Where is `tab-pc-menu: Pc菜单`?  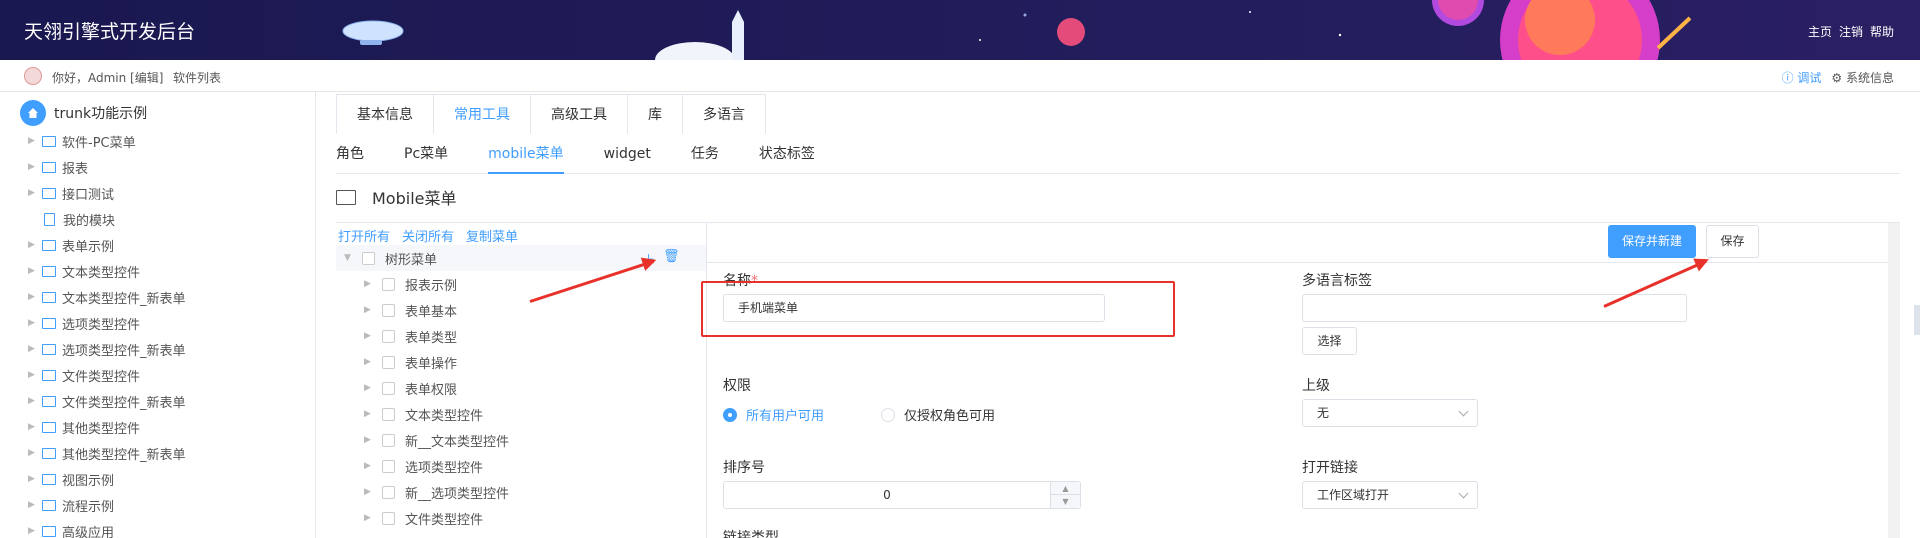
tab-pc-menu: Pc菜单 is located at coordinates (426, 153).